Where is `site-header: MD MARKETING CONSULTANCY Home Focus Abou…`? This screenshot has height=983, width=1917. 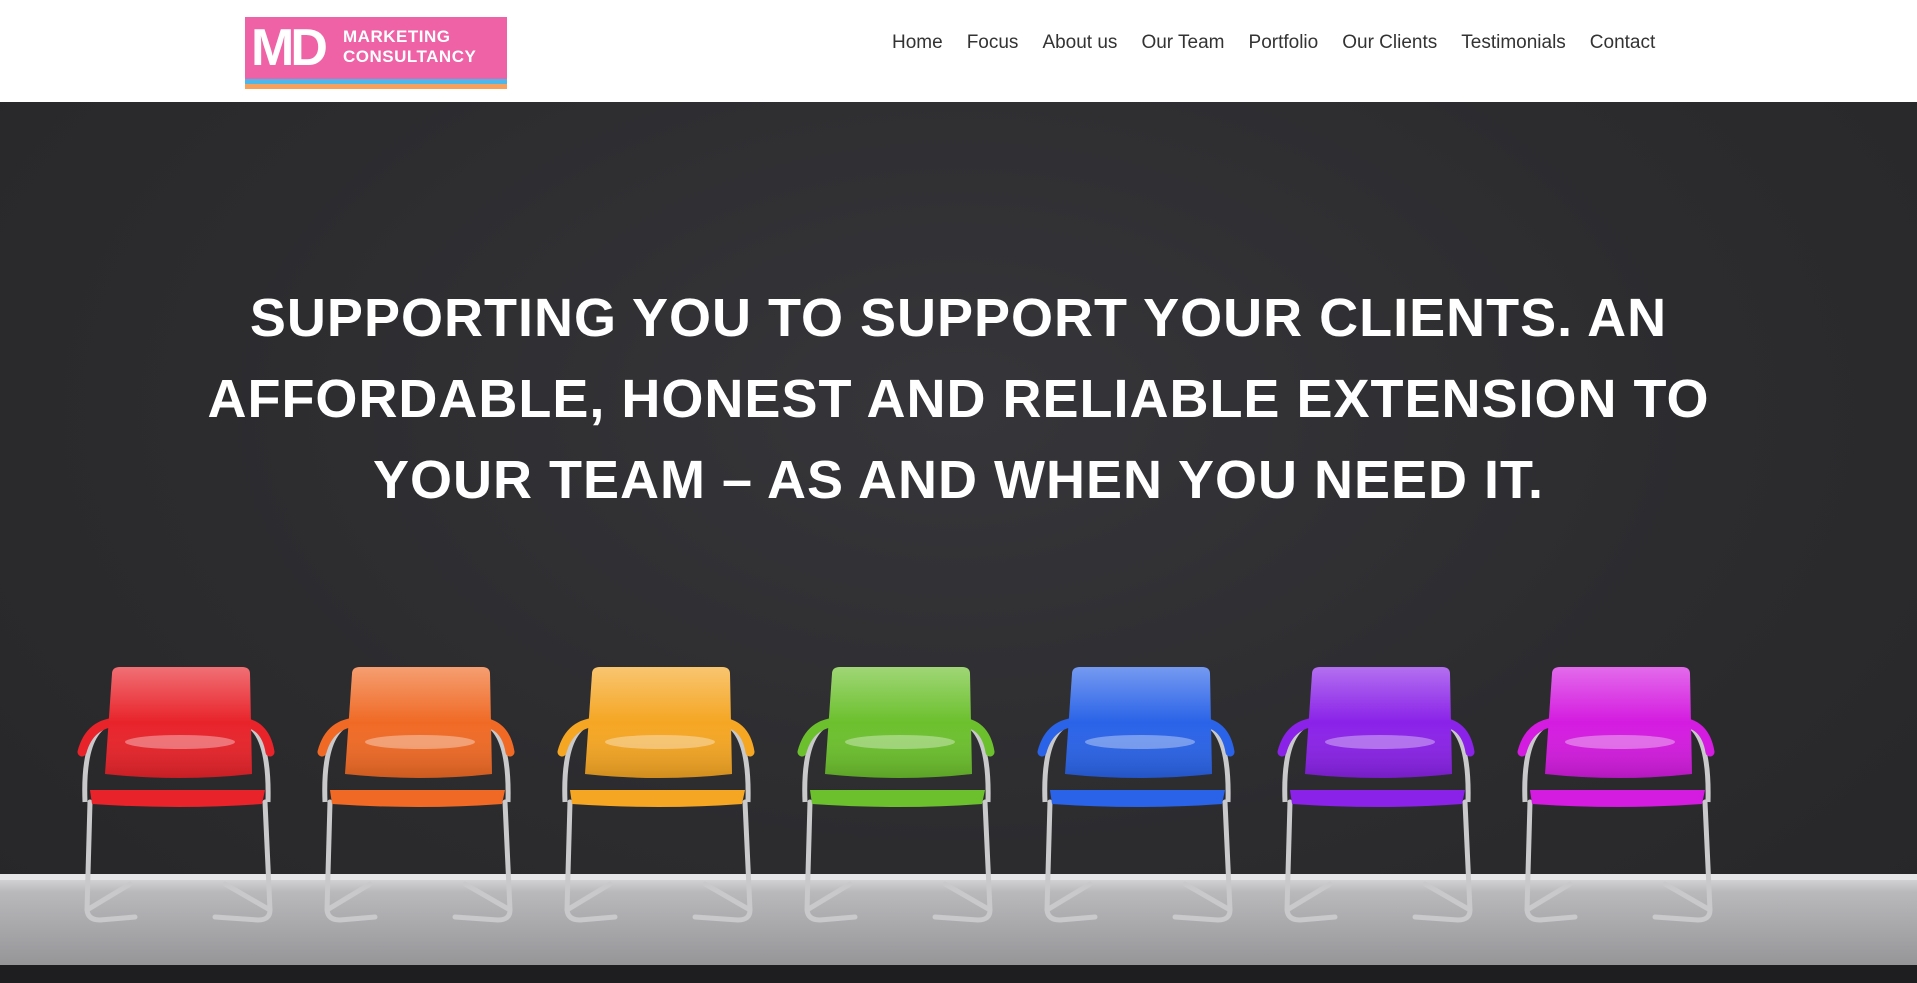
site-header: MD MARKETING CONSULTANCY Home Focus Abou… is located at coordinates (958, 51).